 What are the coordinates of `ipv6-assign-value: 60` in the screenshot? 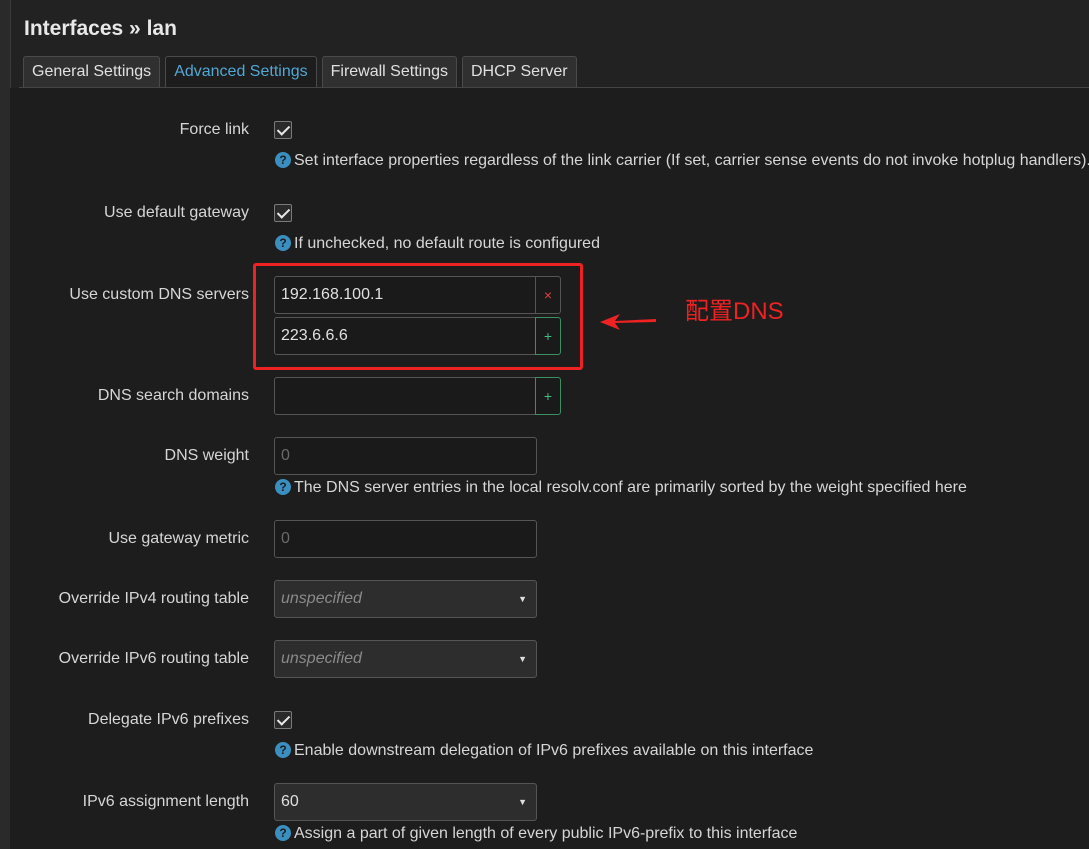 It's located at (290, 801).